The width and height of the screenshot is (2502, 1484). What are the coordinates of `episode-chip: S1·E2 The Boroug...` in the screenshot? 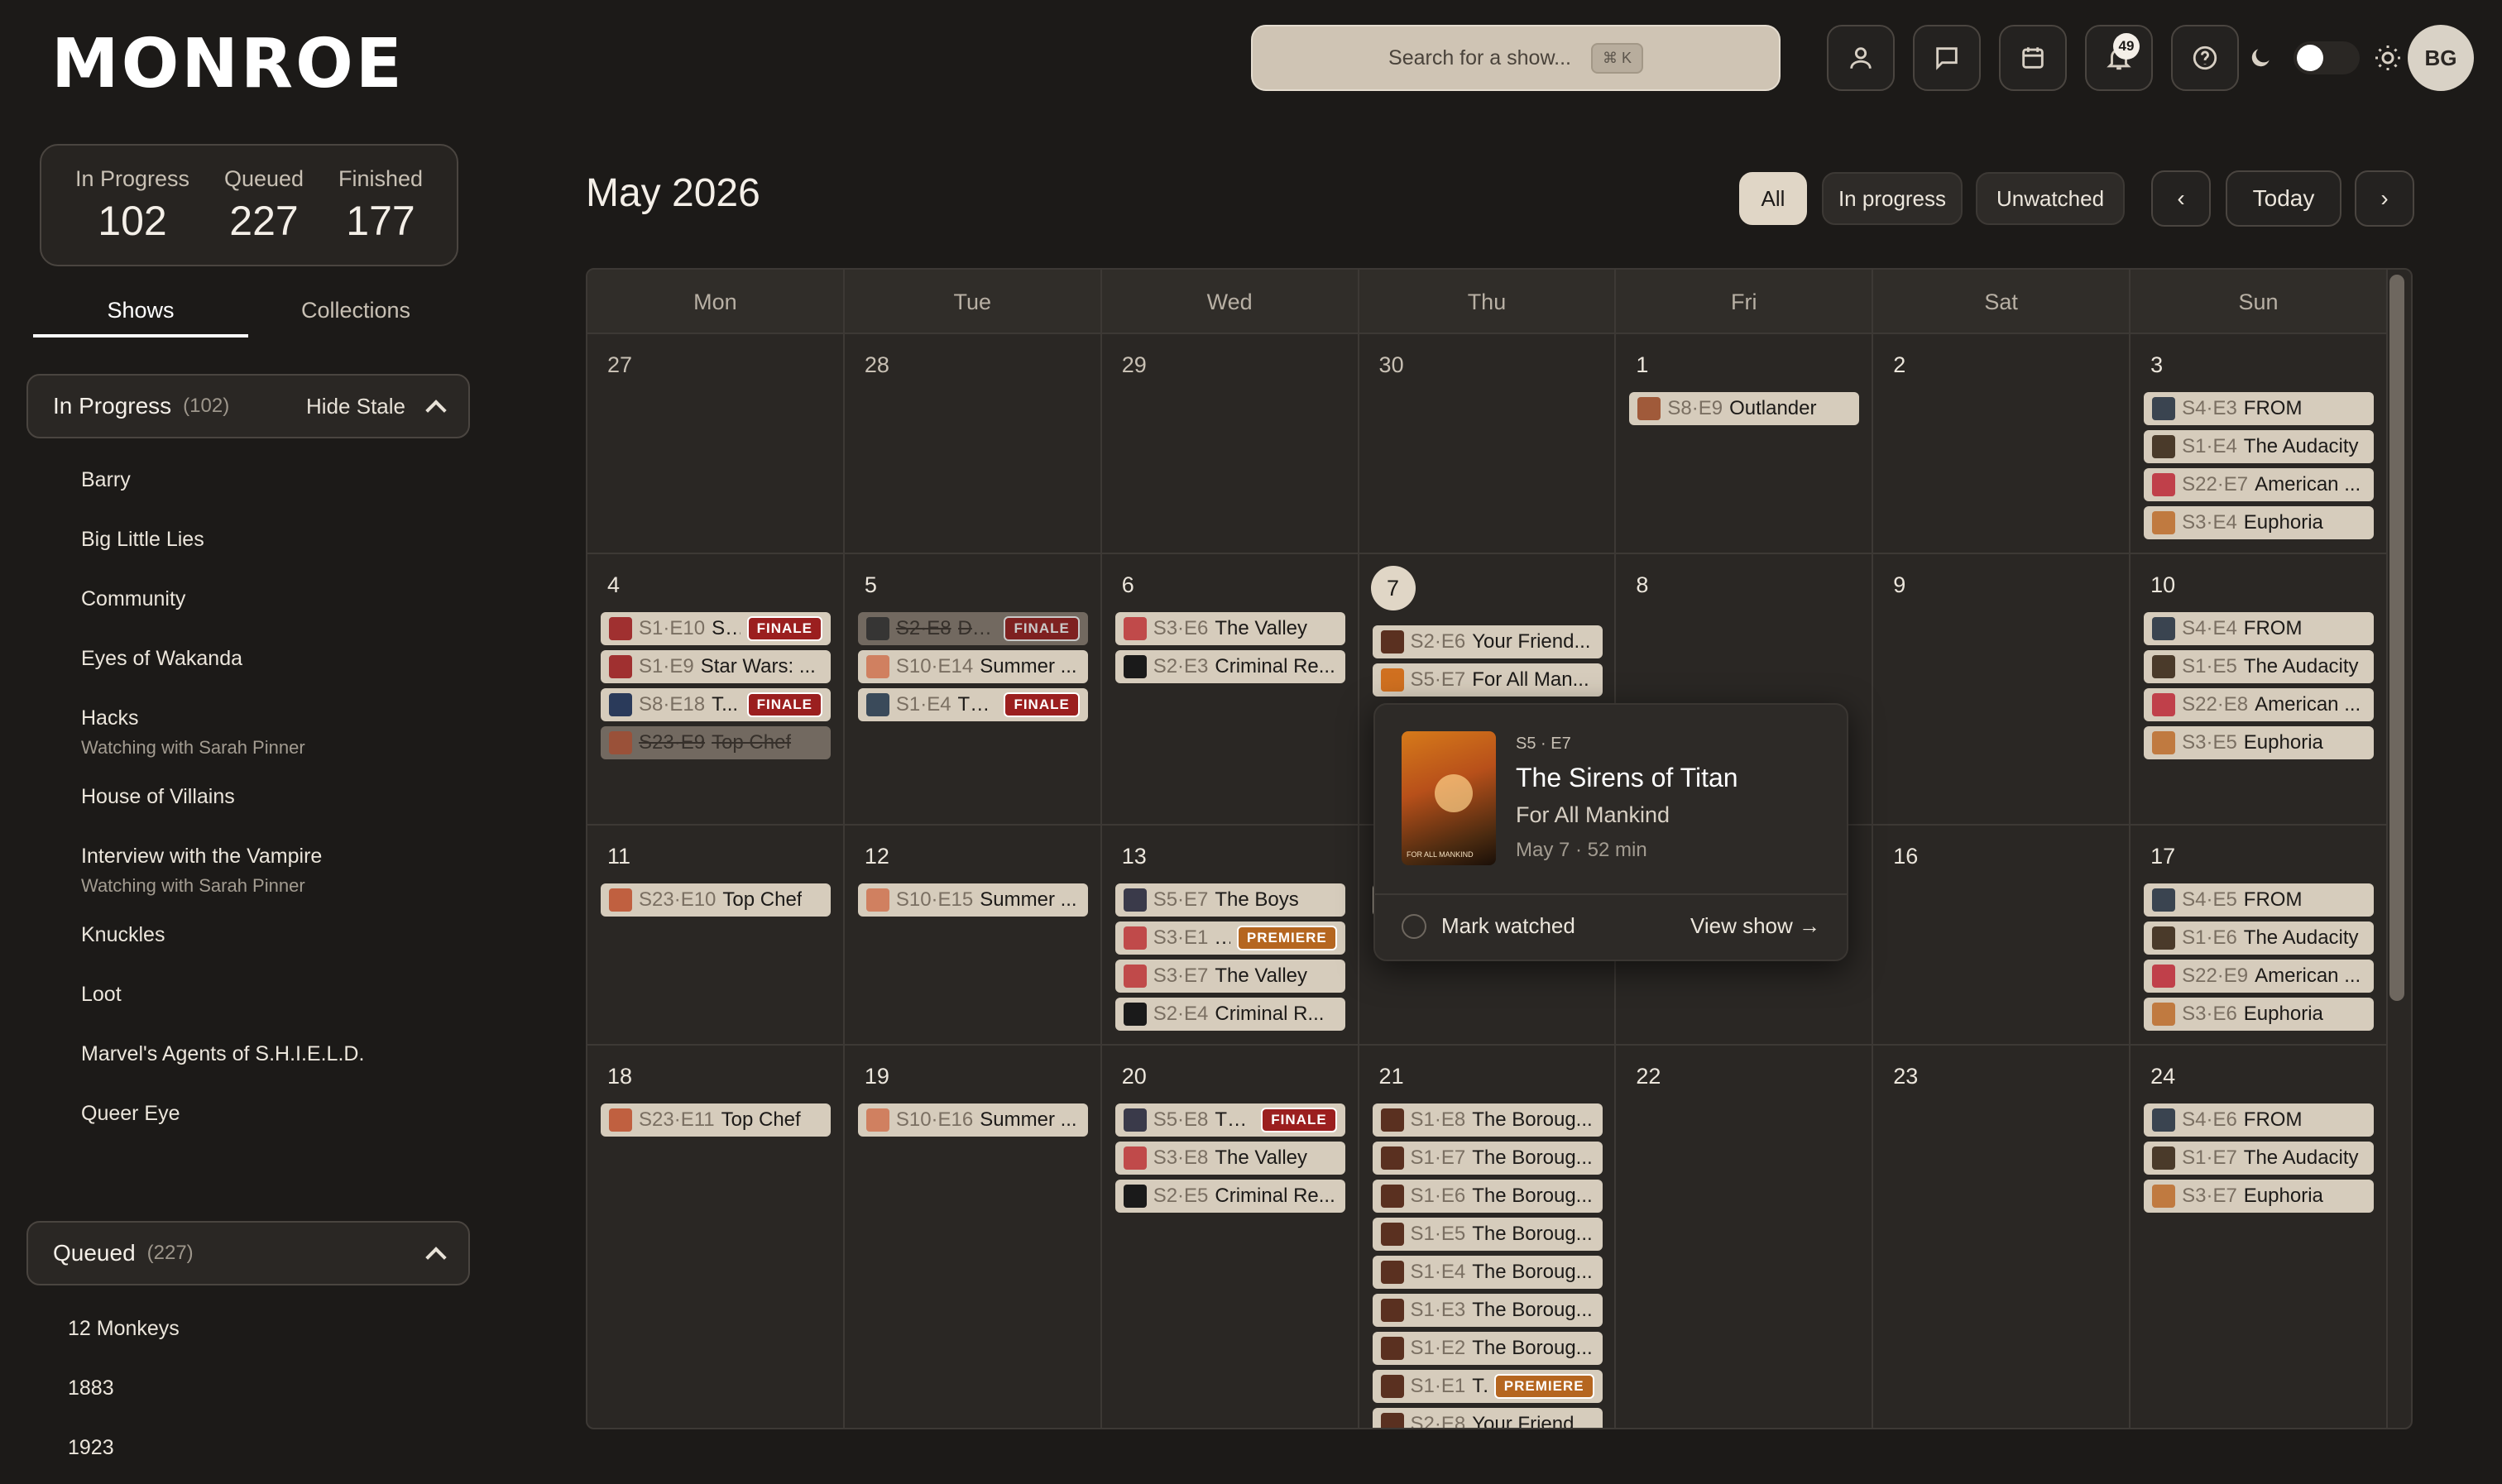 It's located at (1487, 1348).